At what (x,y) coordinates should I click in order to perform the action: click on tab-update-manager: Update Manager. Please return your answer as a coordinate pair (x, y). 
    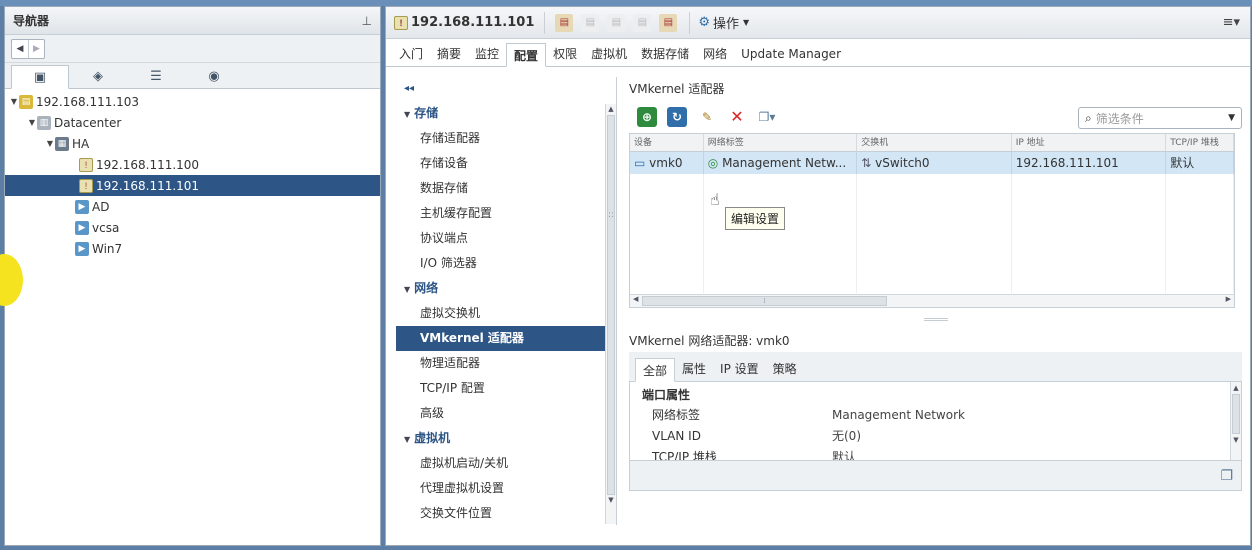
    Looking at the image, I should click on (791, 54).